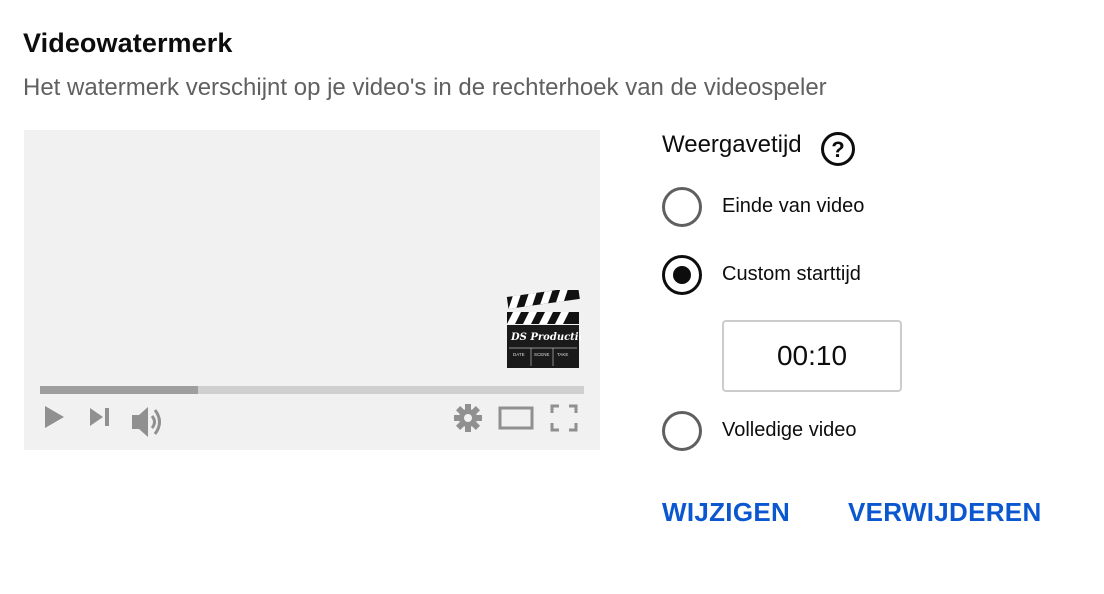 This screenshot has width=1104, height=594. I want to click on option-label: Custom starttijd, so click(791, 274).